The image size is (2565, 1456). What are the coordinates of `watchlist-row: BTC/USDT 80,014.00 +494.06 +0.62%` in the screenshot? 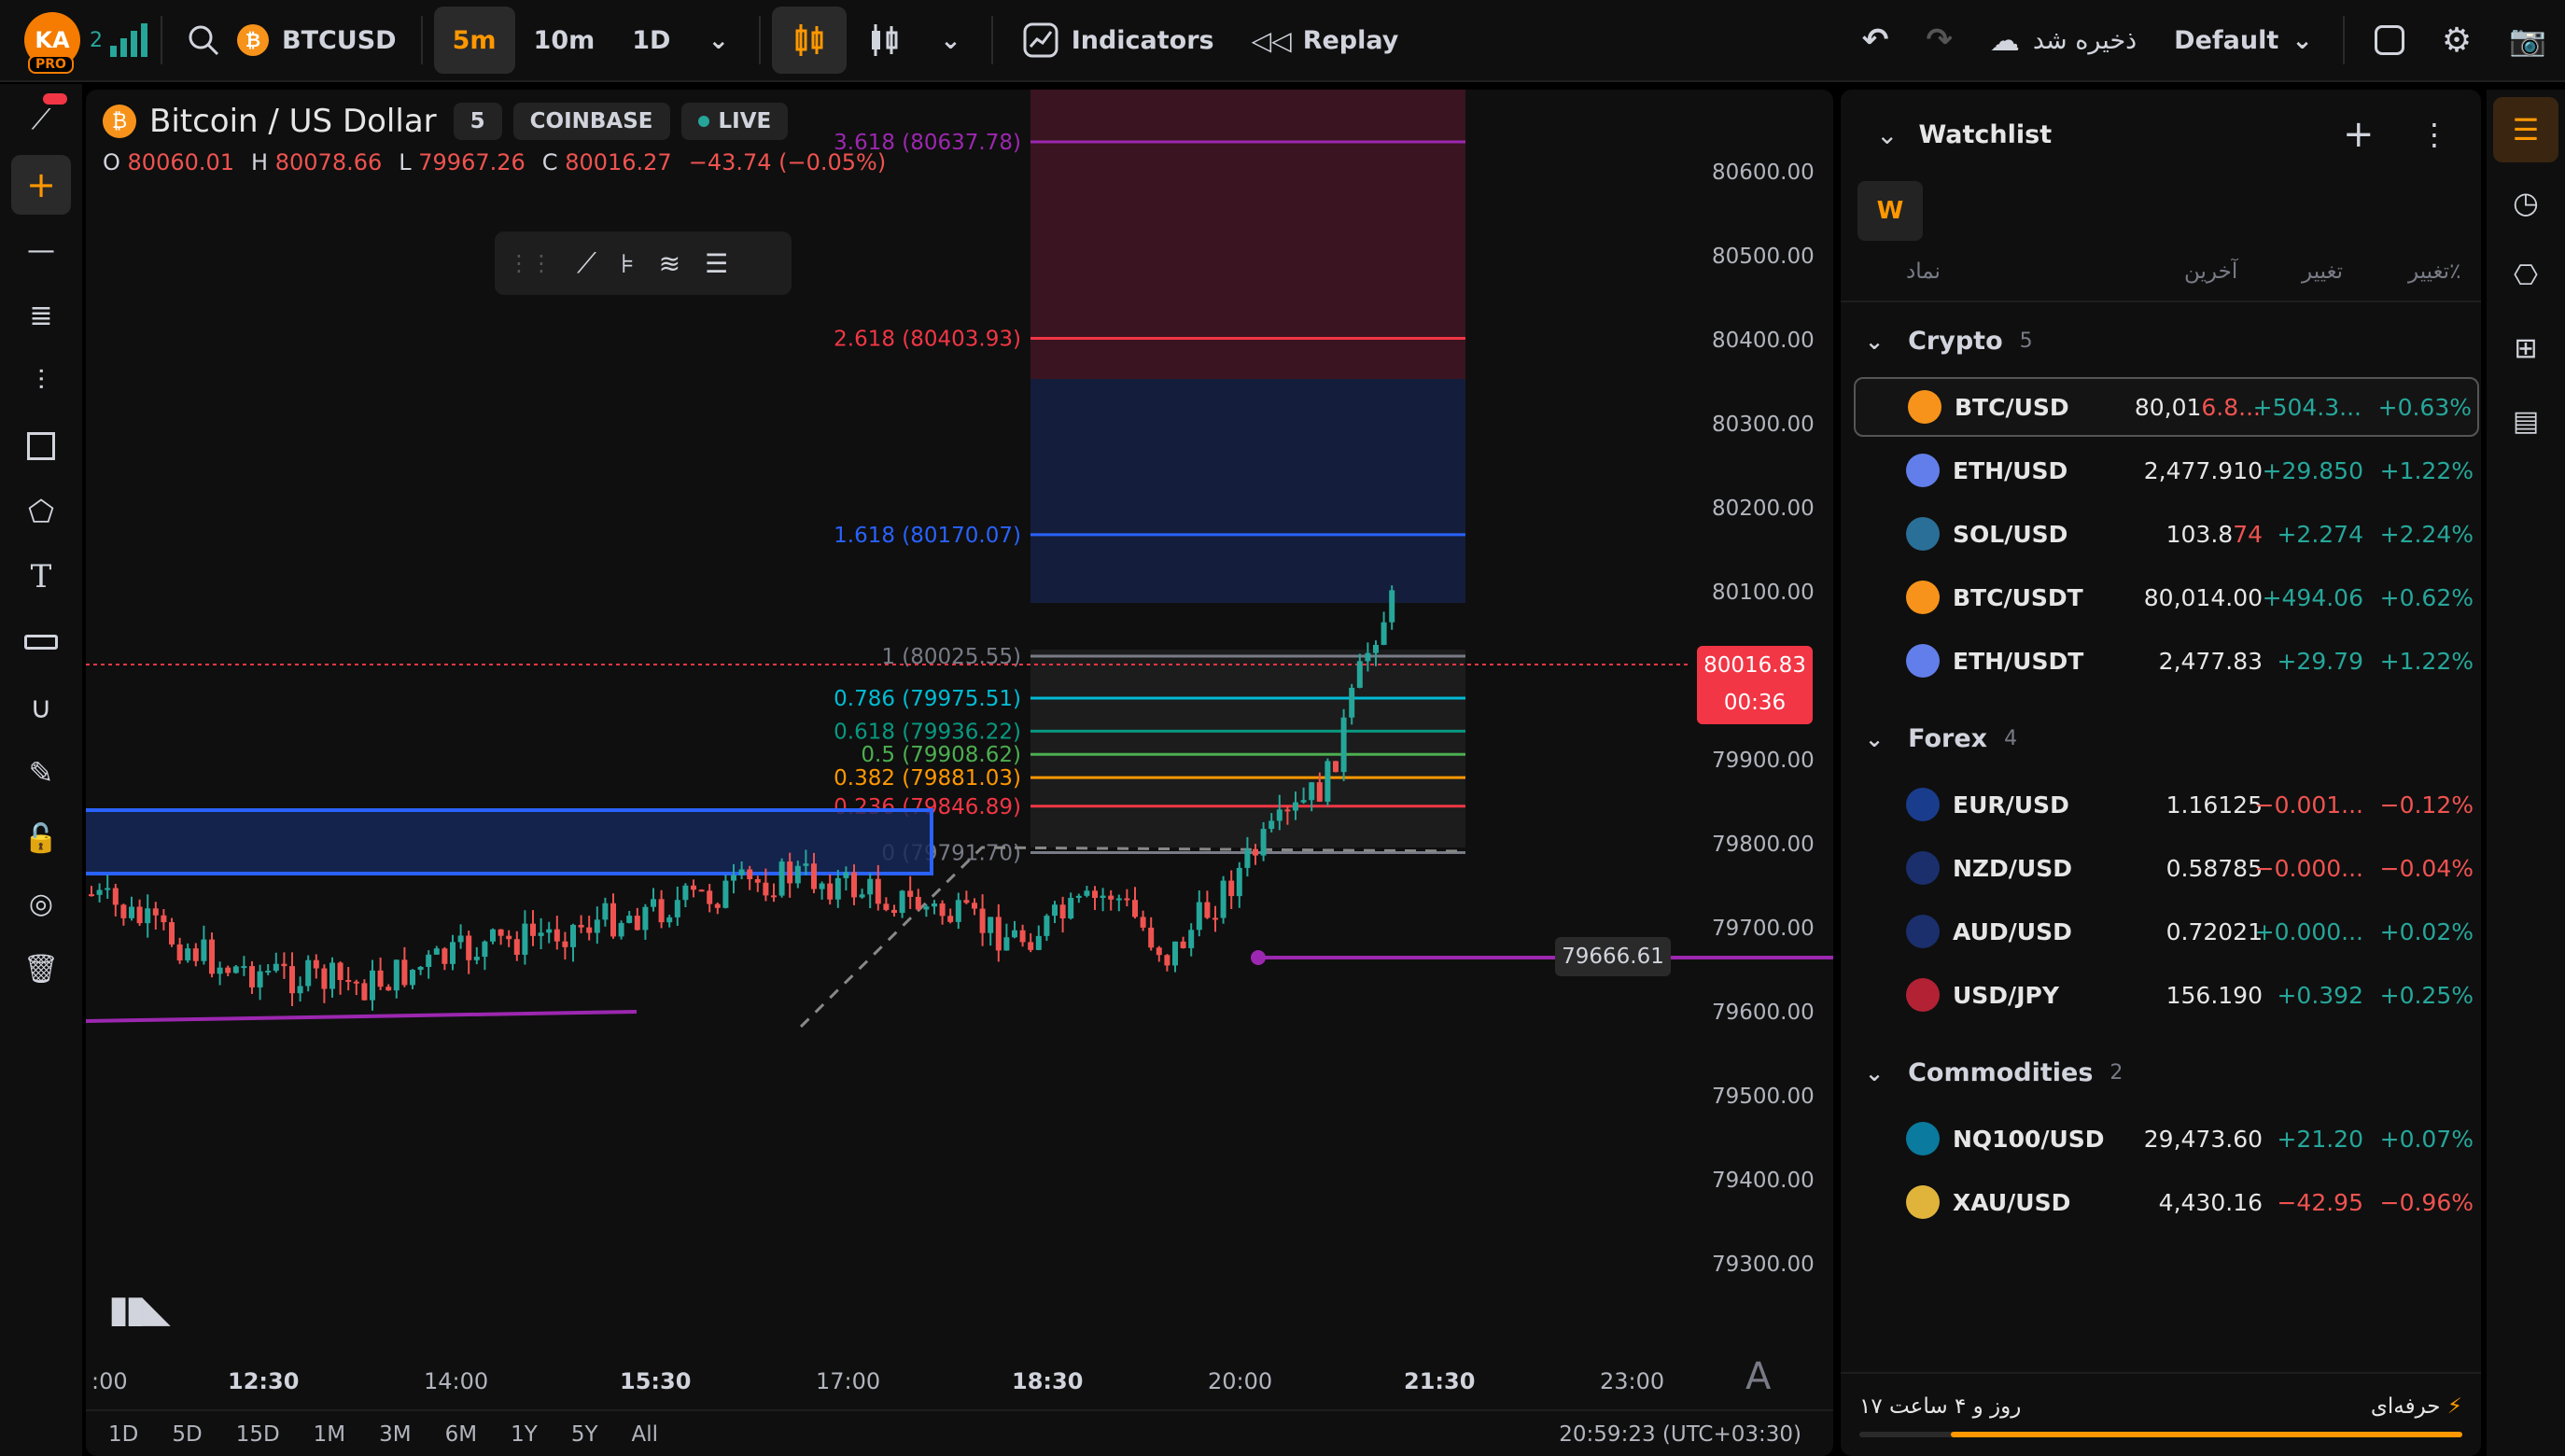 It's located at (2167, 597).